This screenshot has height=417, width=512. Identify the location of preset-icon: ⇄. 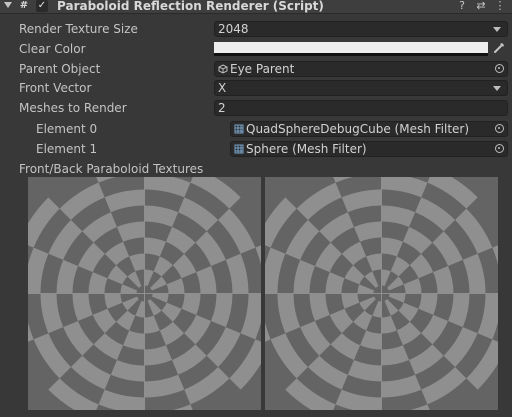
(481, 6).